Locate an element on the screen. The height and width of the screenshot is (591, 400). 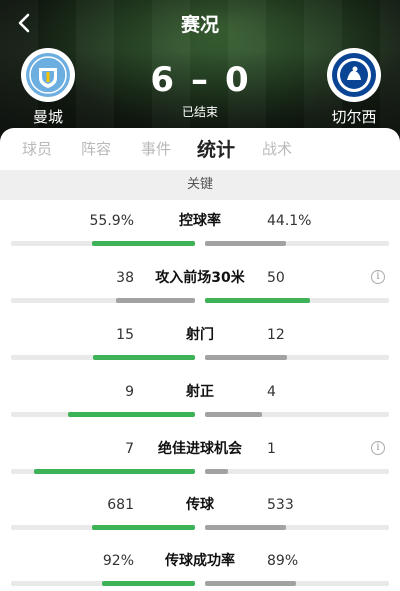
tab-players: 球员 is located at coordinates (37, 148).